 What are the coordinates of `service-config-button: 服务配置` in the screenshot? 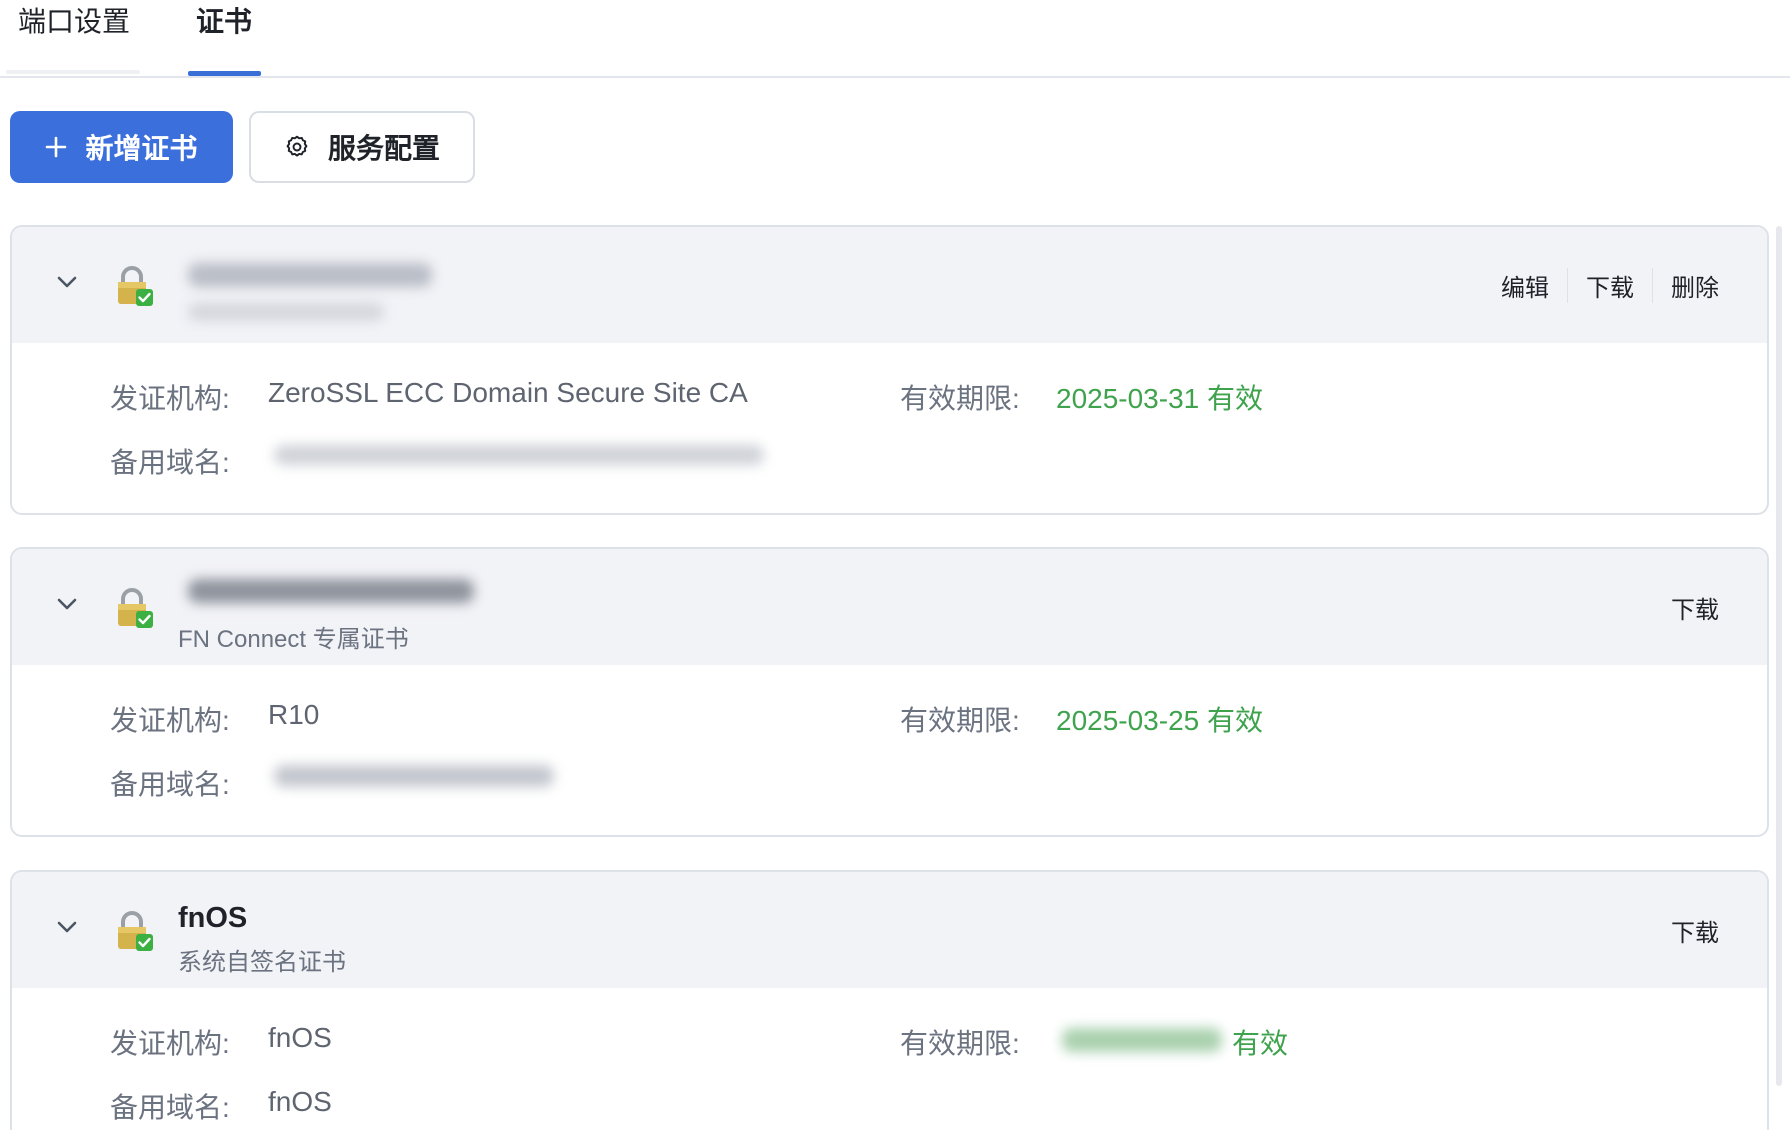 It's located at (362, 147).